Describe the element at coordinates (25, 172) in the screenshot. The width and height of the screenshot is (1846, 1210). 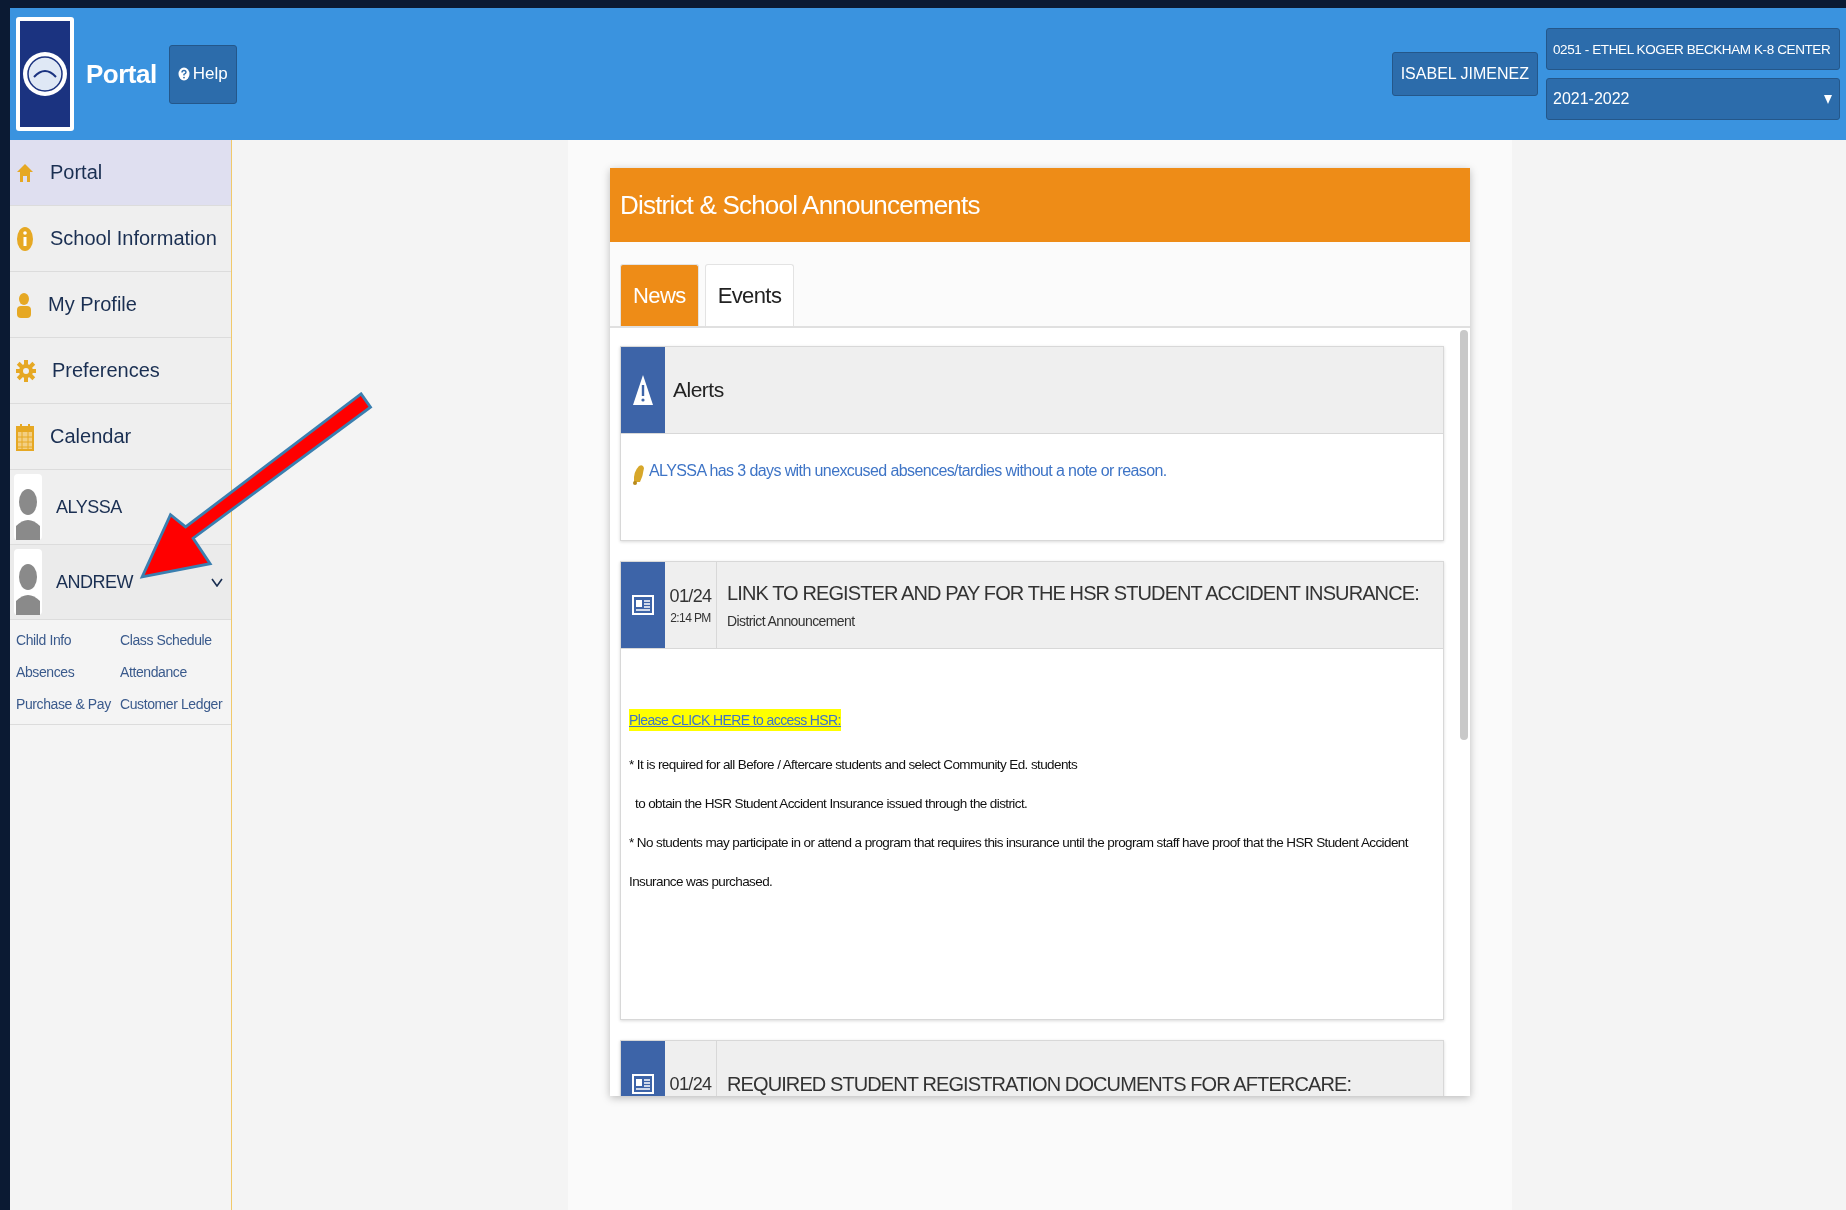
I see `home-icon` at that location.